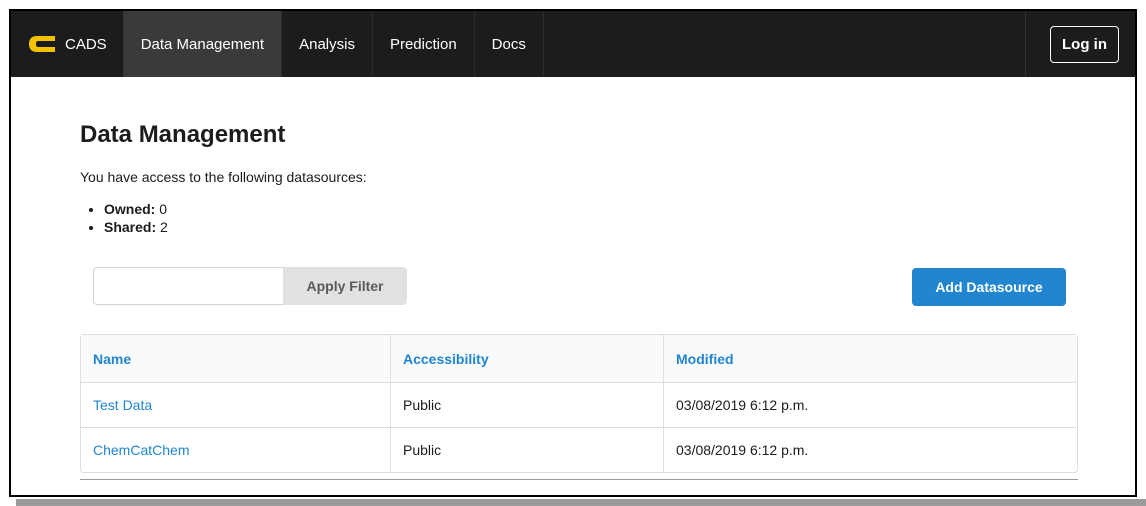 The height and width of the screenshot is (506, 1146). Describe the element at coordinates (235, 450) in the screenshot. I see `datasource-name-cell: ChemCatChem` at that location.